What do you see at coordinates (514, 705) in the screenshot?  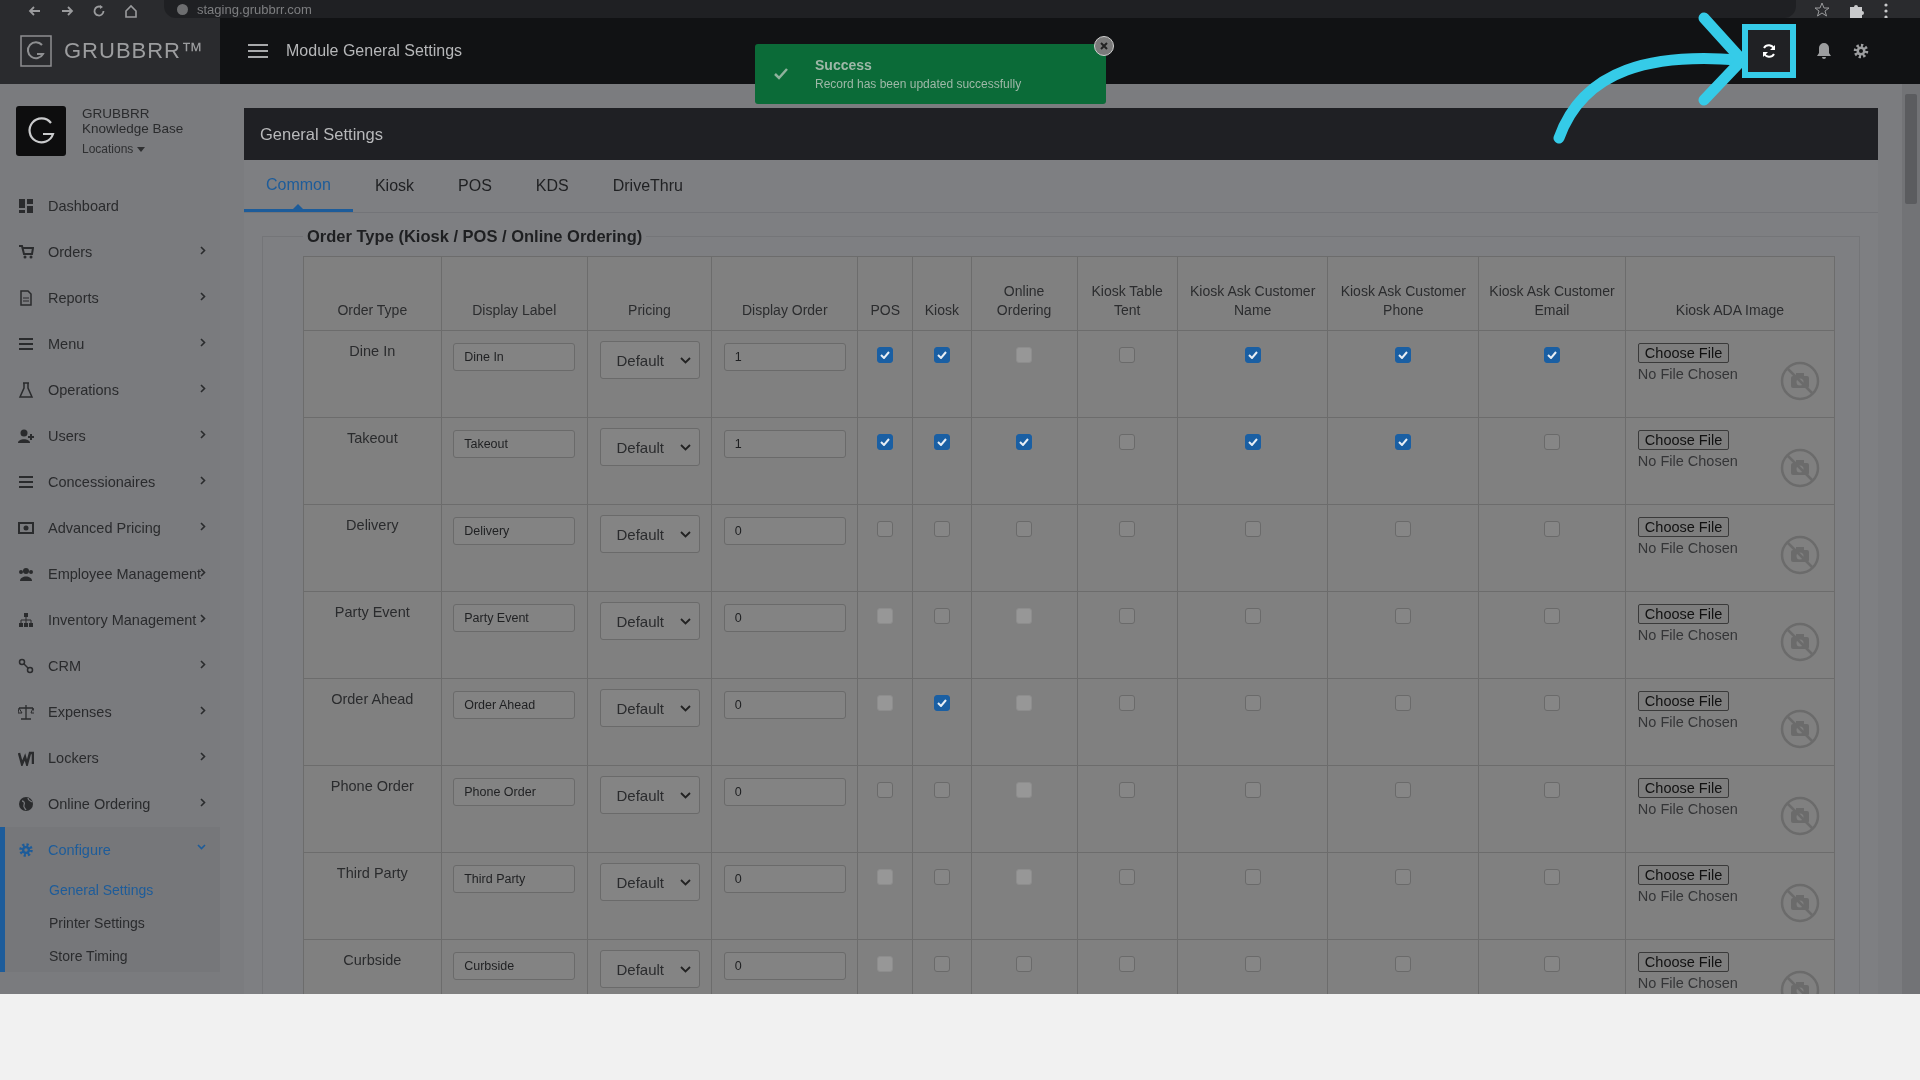 I see `label-field: Order Ahead` at bounding box center [514, 705].